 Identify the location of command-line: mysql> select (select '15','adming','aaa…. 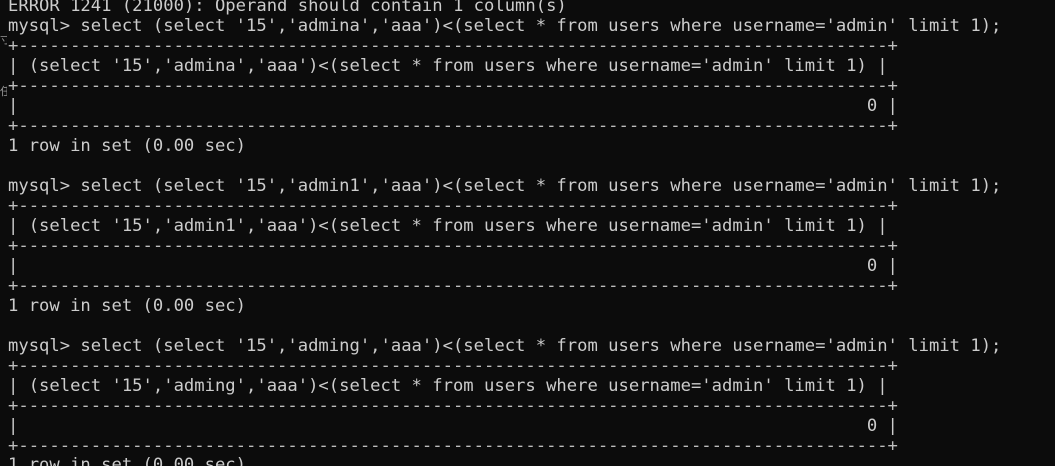
(505, 346).